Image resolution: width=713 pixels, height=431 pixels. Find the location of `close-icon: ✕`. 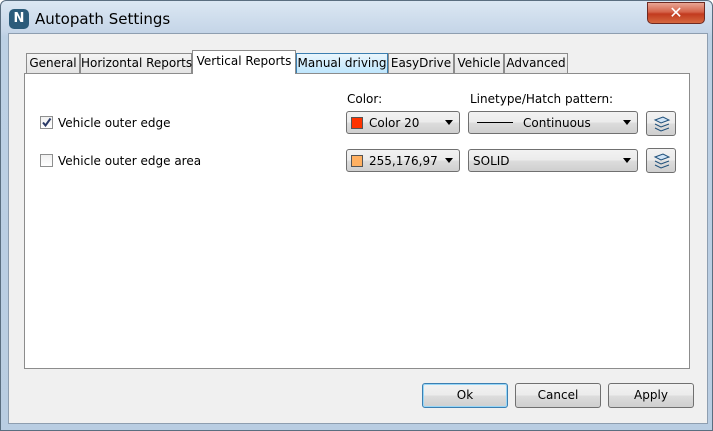

close-icon: ✕ is located at coordinates (676, 12).